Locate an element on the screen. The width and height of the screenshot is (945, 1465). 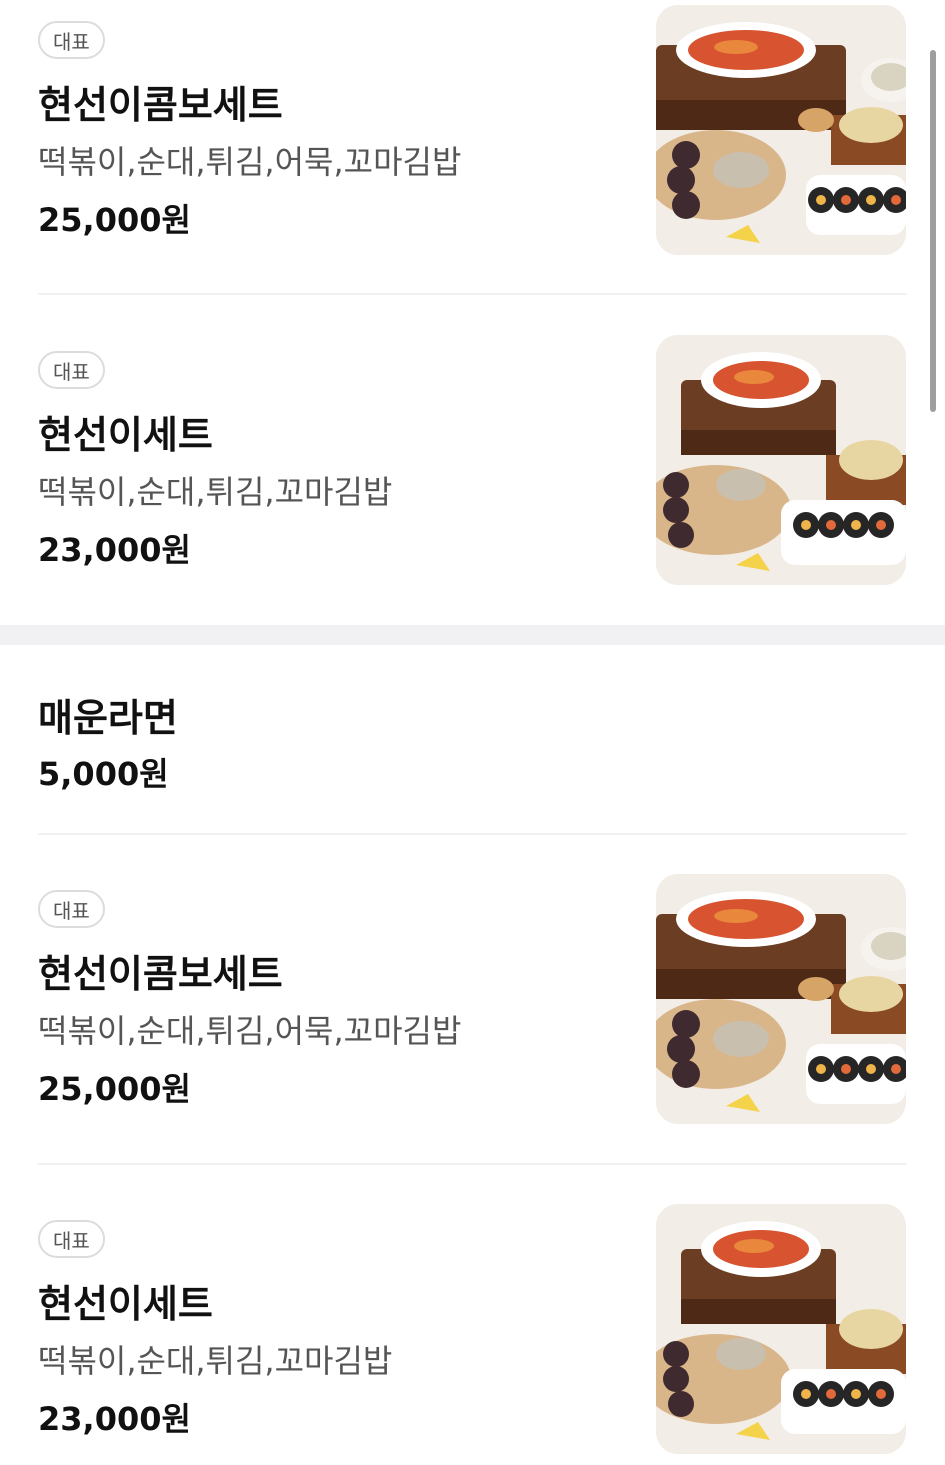
scrollbar-thumb is located at coordinates (933, 231).